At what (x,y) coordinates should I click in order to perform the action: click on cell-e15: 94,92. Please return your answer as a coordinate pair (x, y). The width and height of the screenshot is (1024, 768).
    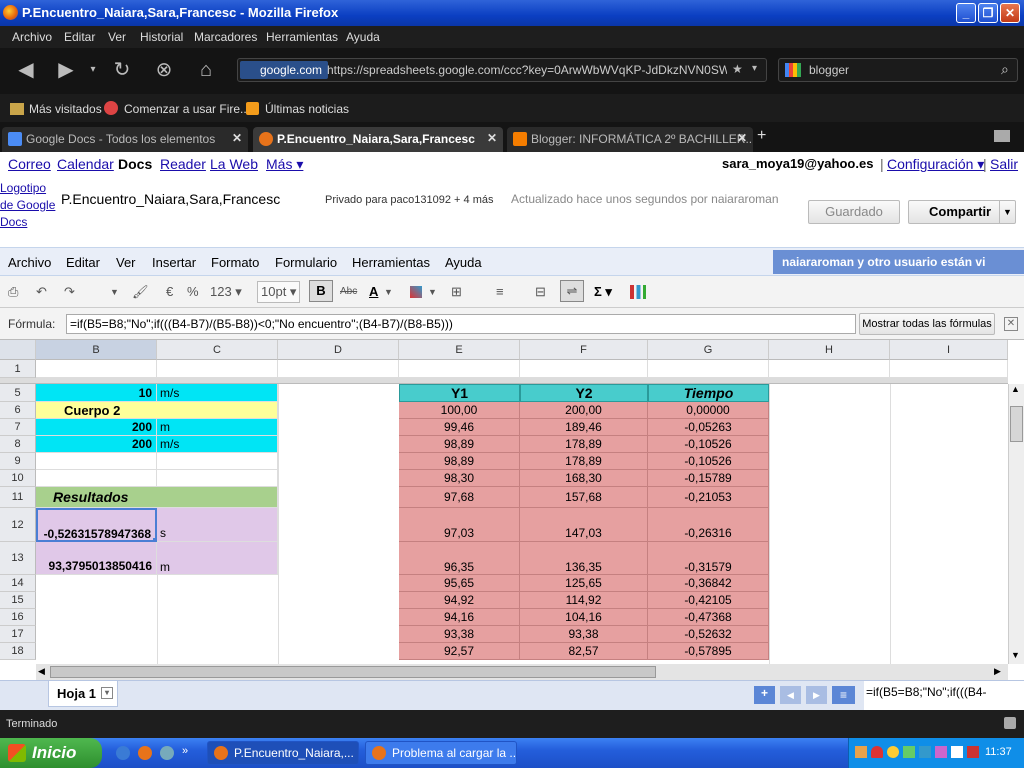
    Looking at the image, I should click on (459, 600).